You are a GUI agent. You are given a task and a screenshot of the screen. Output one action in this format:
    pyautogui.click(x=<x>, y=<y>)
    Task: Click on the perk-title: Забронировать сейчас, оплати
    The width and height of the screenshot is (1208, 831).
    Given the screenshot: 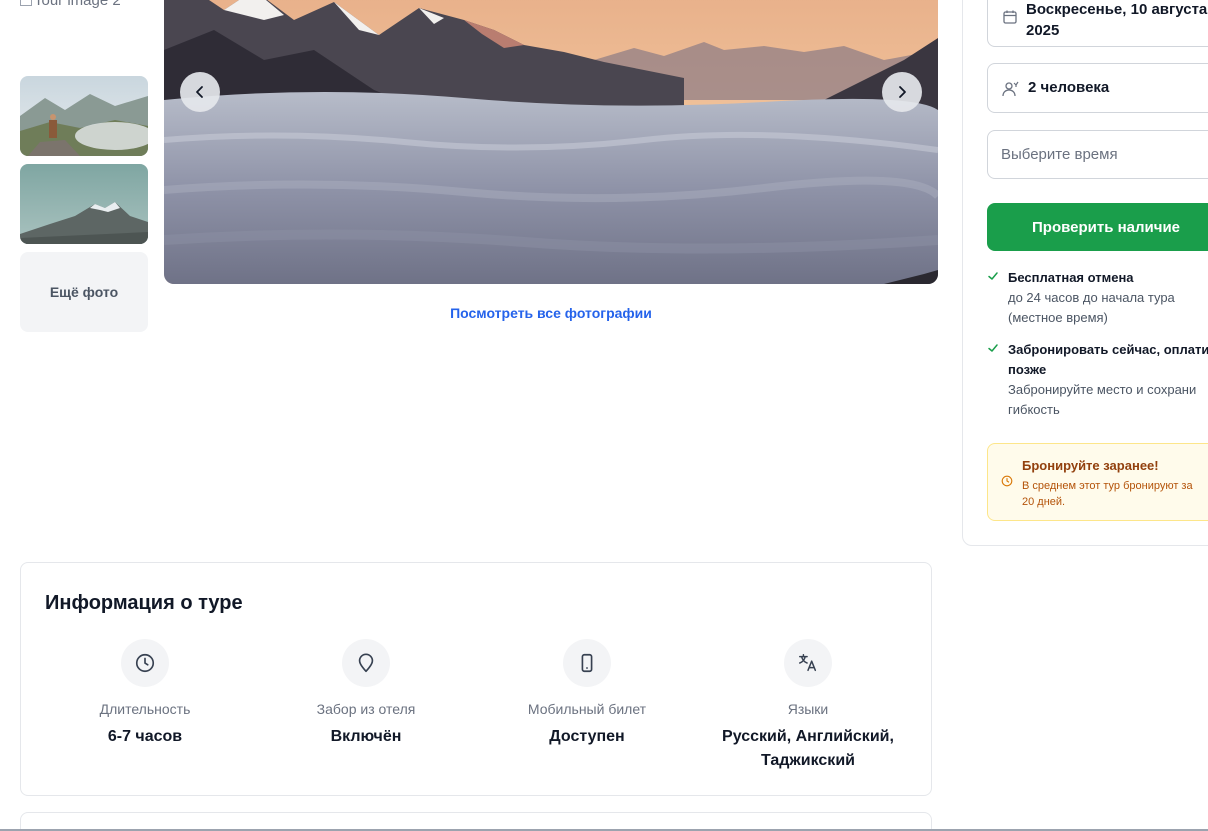 What is the action you would take?
    pyautogui.click(x=1108, y=349)
    